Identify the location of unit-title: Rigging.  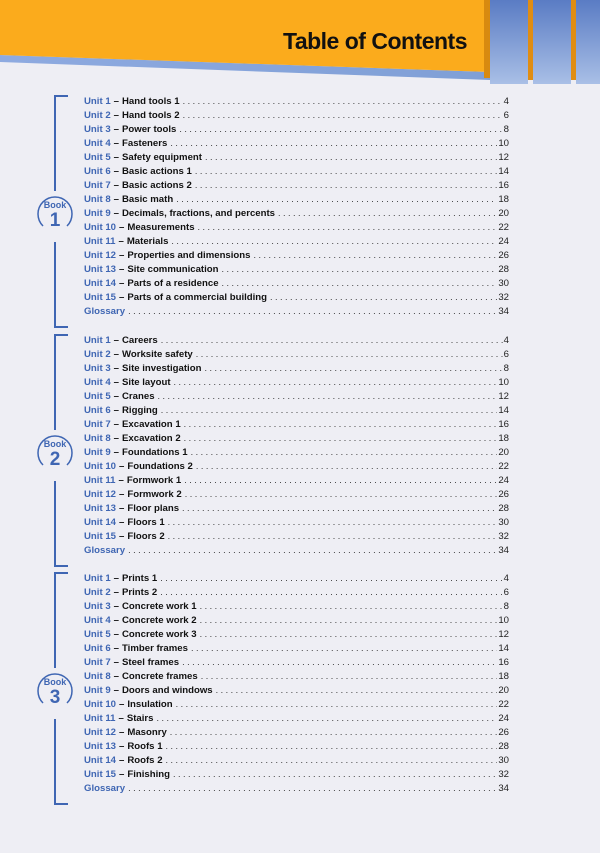
(140, 410).